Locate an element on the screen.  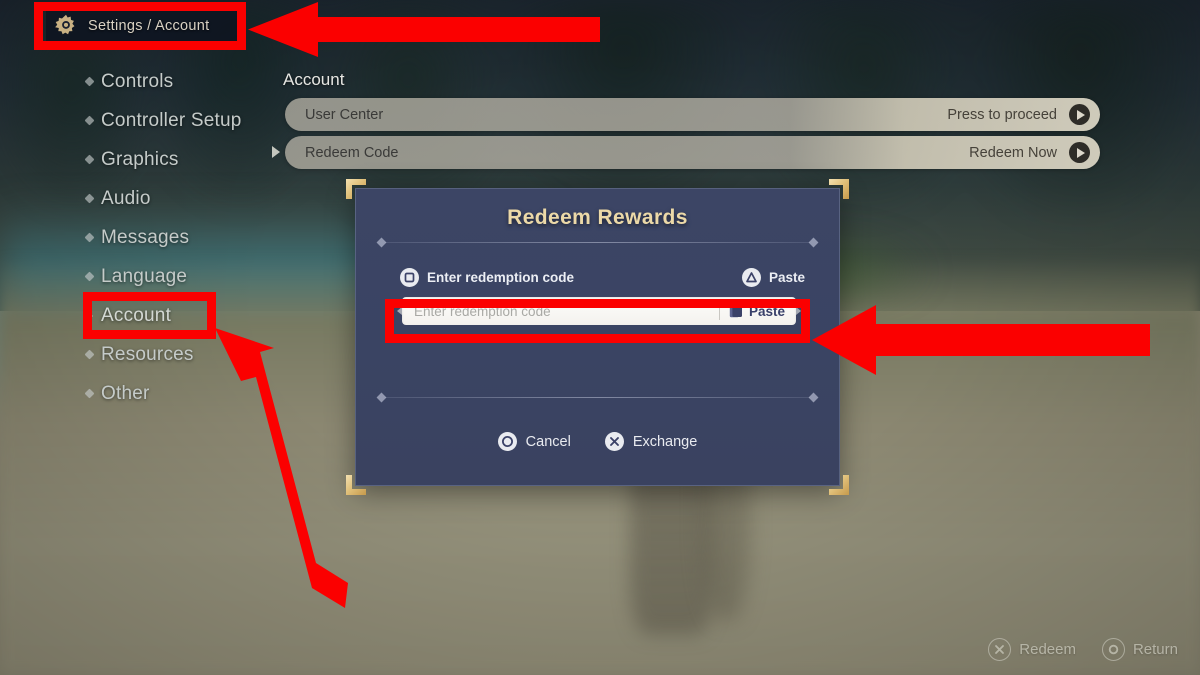
dialog-divider-top is located at coordinates (597, 242).